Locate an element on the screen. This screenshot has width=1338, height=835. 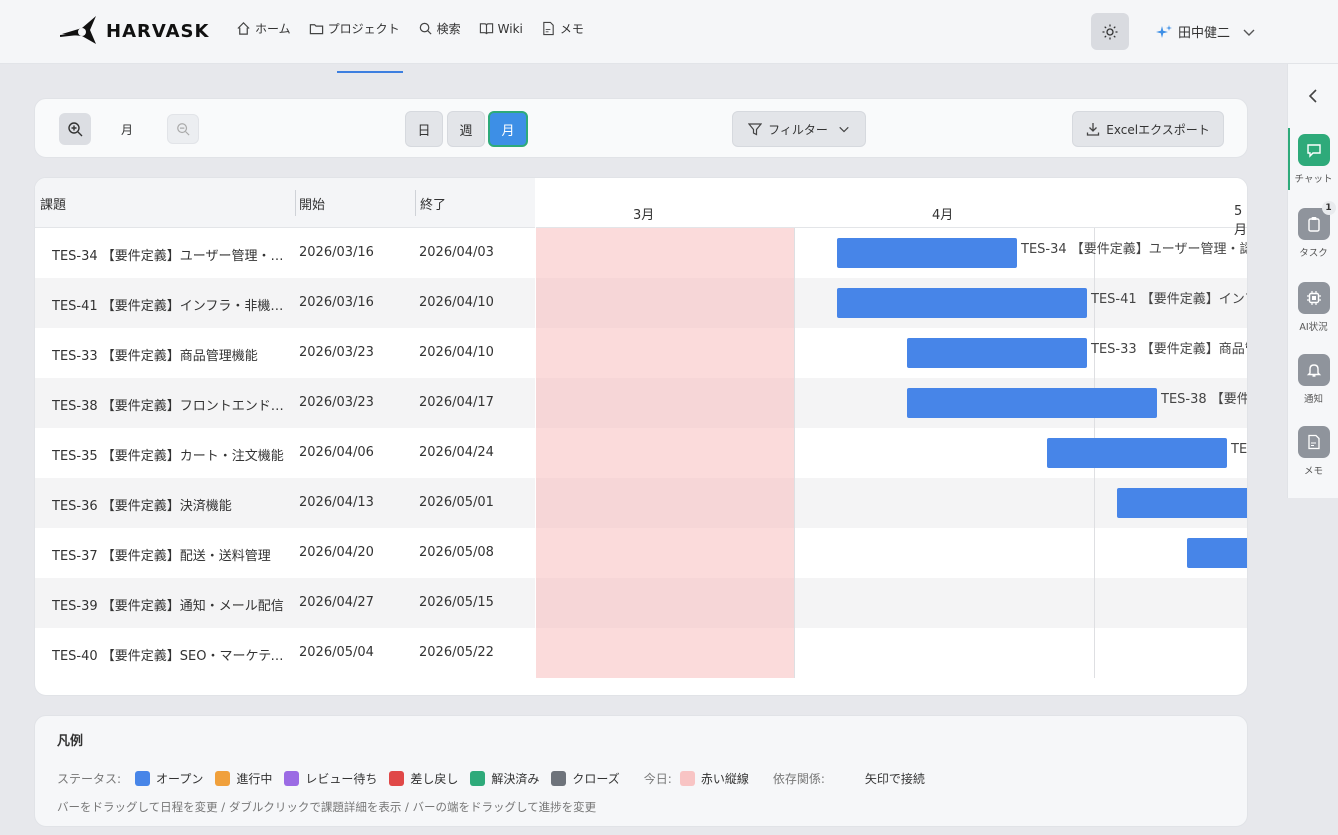
gantt-bar-label: TES-38 【要件定義】フロントエンド（UI/UX） is located at coordinates (1204, 399).